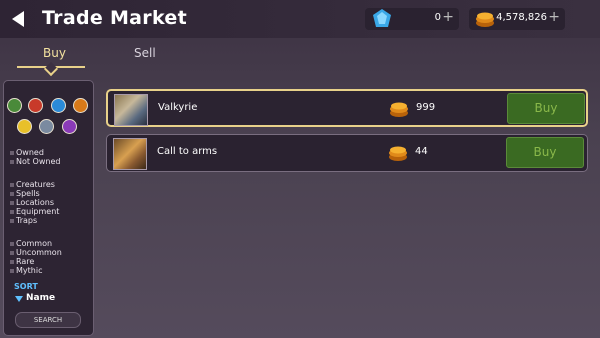 This screenshot has height=338, width=600. What do you see at coordinates (34, 161) in the screenshot?
I see `filter-not-owned: Not Owned` at bounding box center [34, 161].